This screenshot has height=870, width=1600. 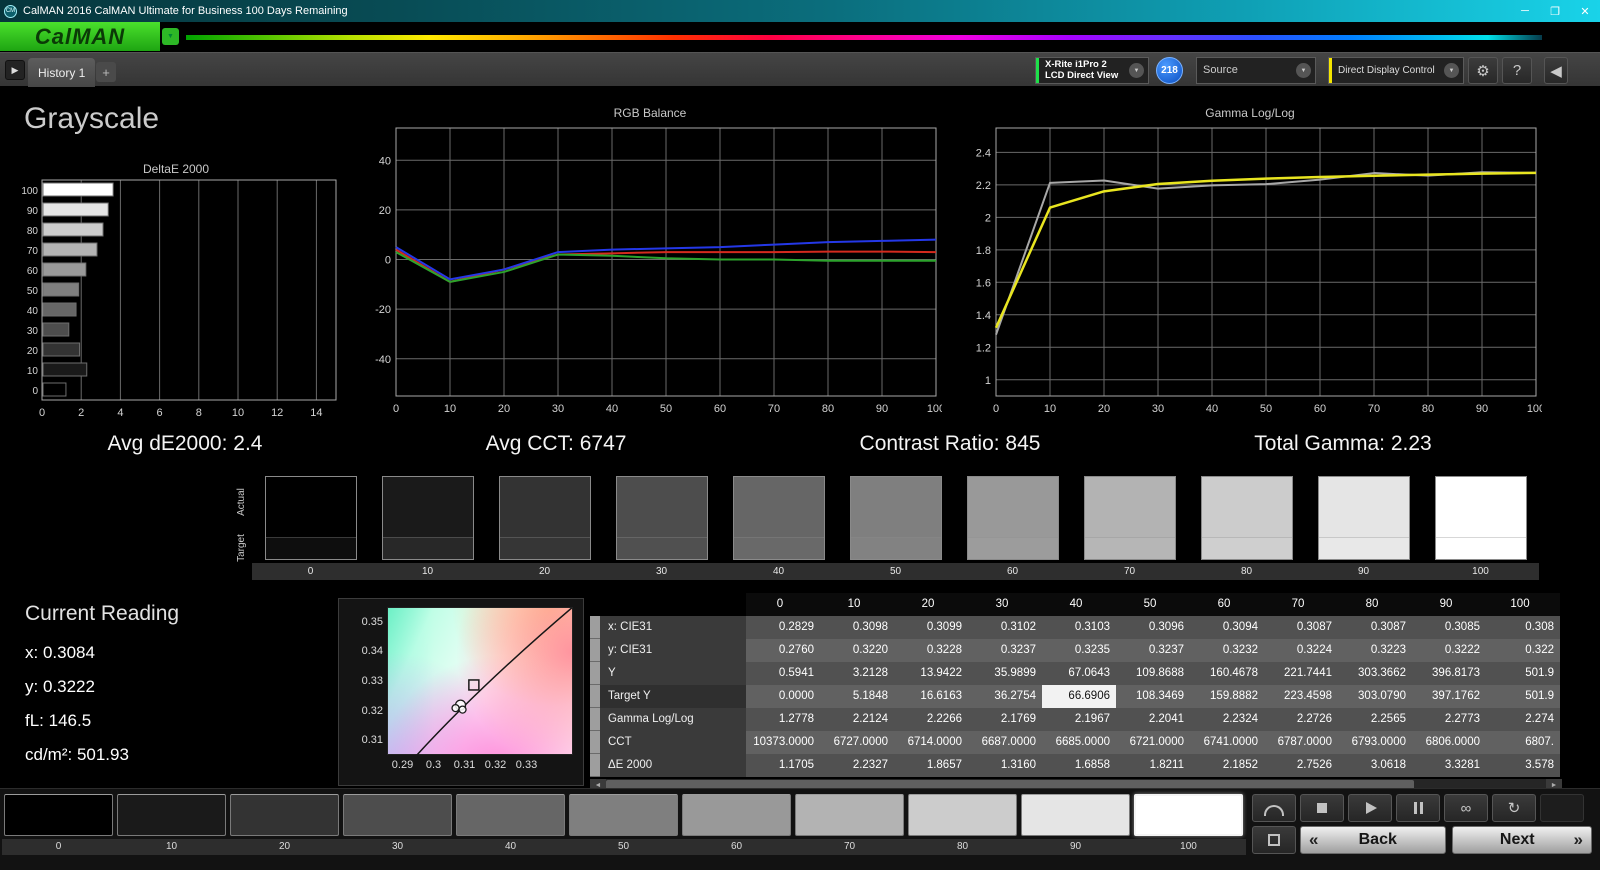 What do you see at coordinates (1585, 11) in the screenshot?
I see `close-button: ✕` at bounding box center [1585, 11].